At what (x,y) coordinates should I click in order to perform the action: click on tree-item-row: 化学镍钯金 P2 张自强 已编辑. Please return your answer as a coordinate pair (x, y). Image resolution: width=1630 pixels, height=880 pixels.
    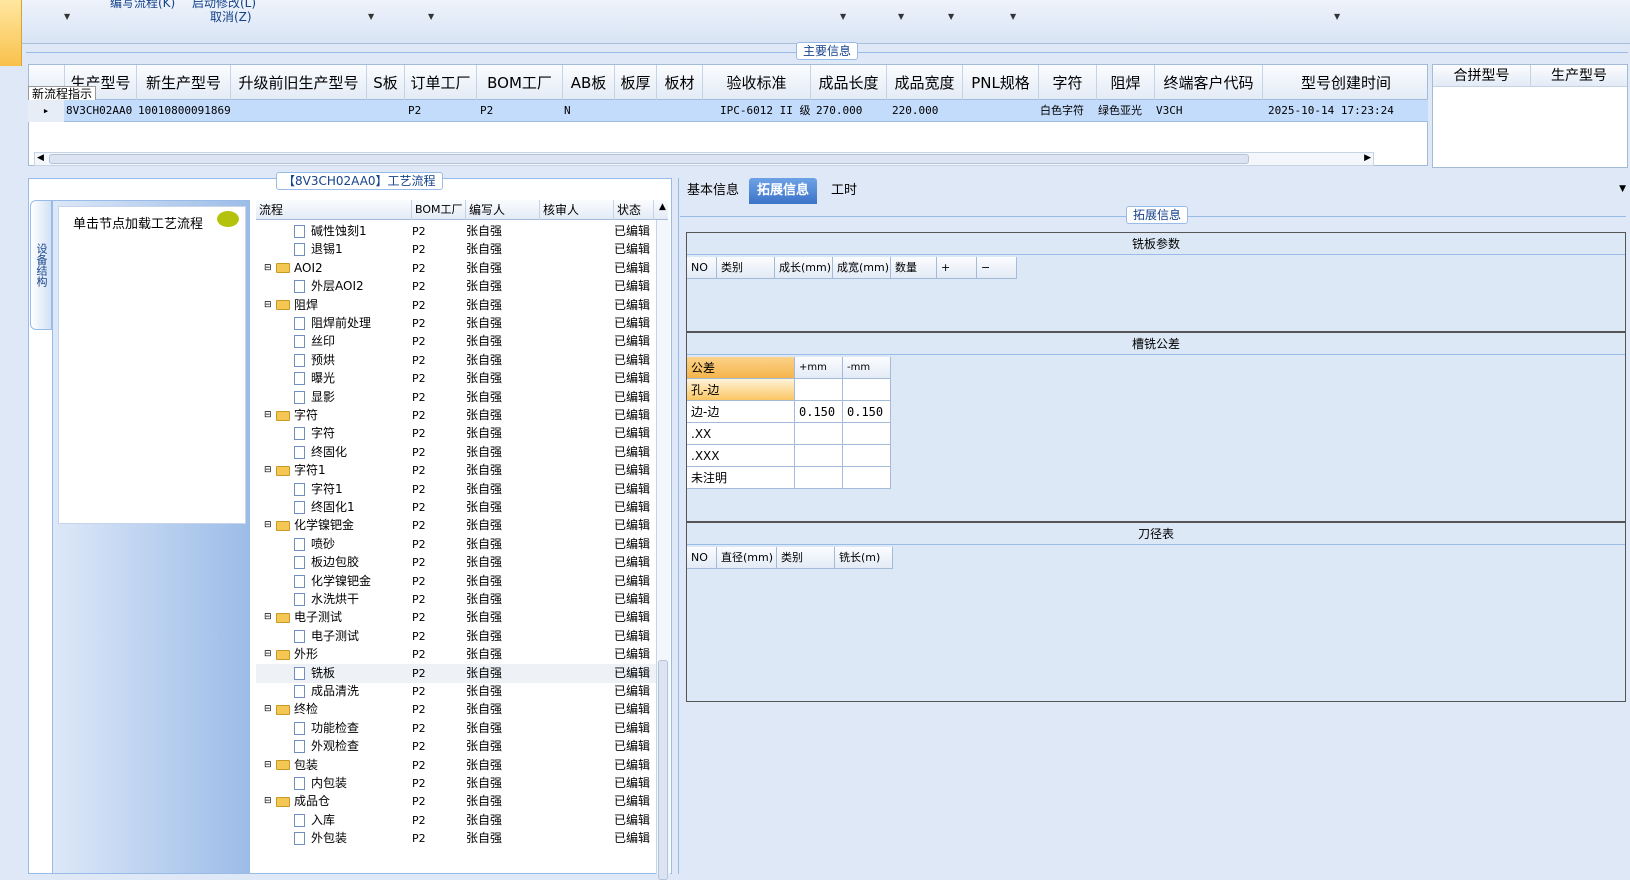
    Looking at the image, I should click on (456, 581).